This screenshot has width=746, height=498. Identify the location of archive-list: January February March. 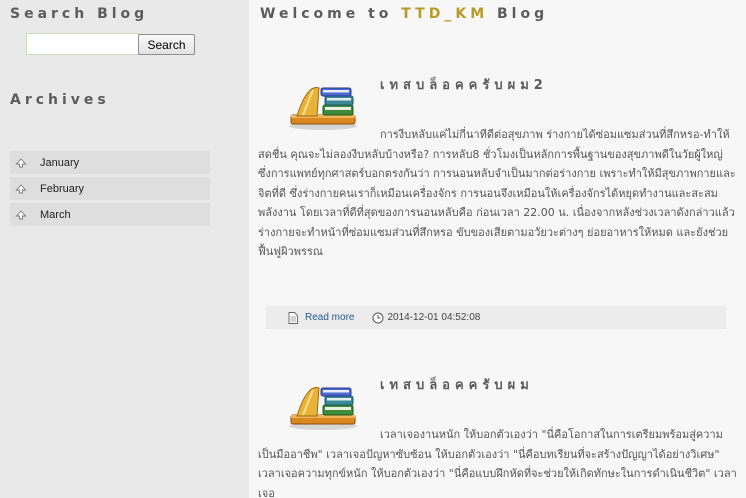
(110, 190).